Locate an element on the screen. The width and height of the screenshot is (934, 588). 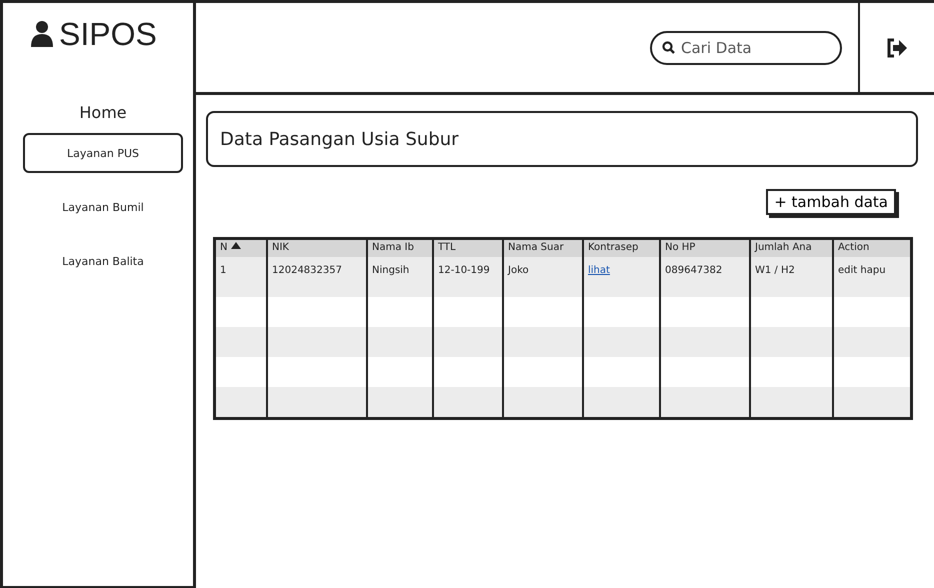
table-cell: W1 / H2 is located at coordinates (790, 277).